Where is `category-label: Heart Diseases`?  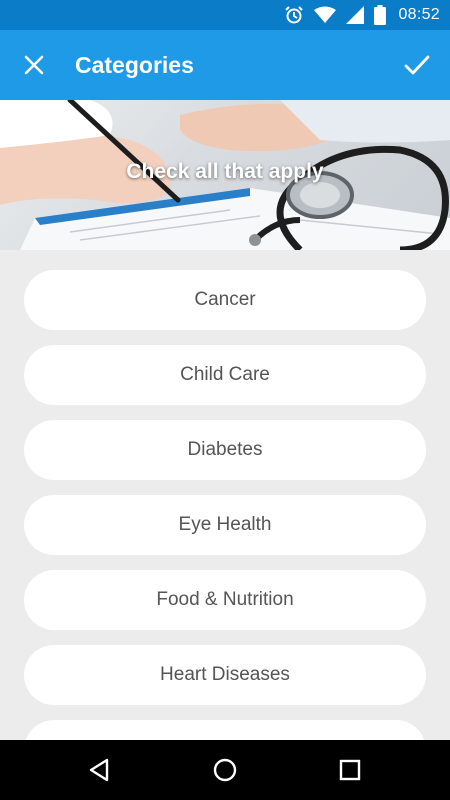 category-label: Heart Diseases is located at coordinates (225, 674).